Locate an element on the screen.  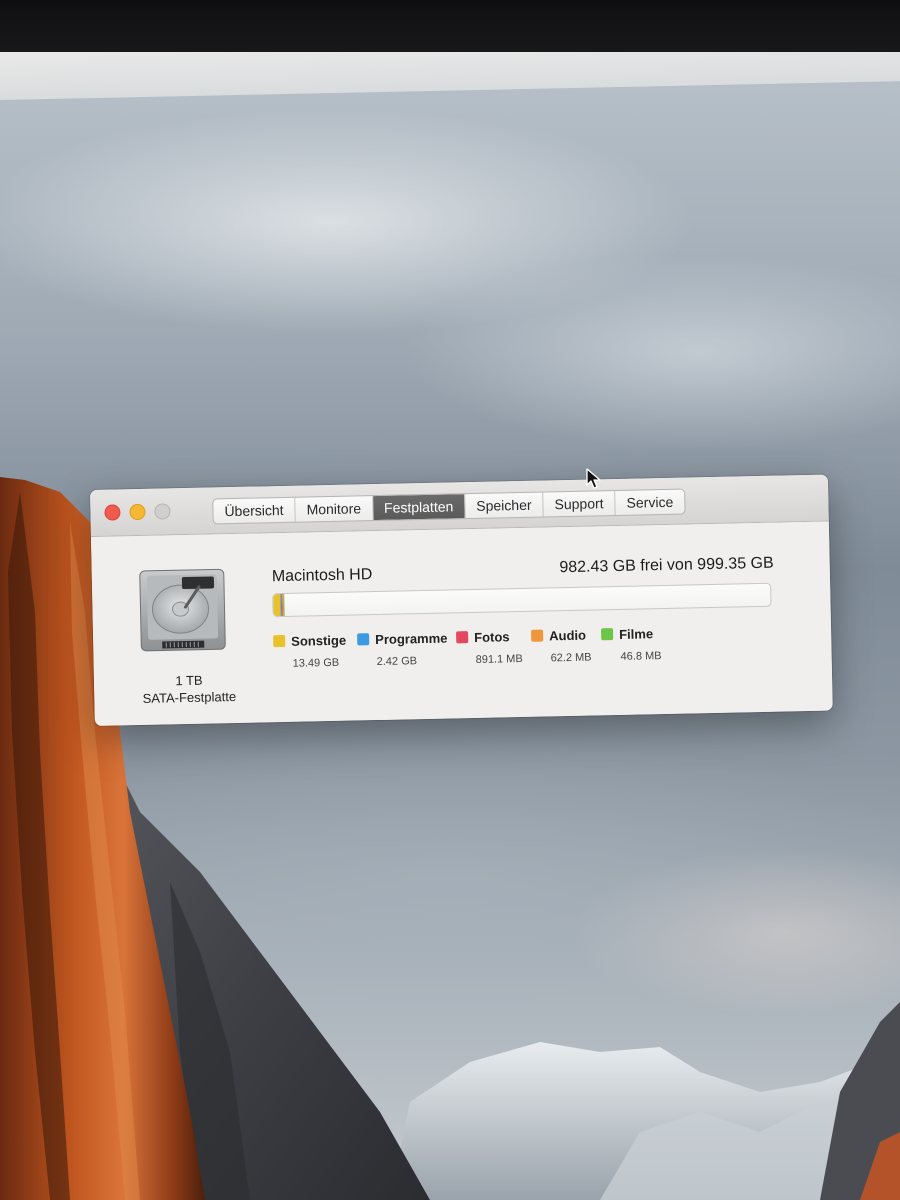
tab-displays: Monitore is located at coordinates (334, 509).